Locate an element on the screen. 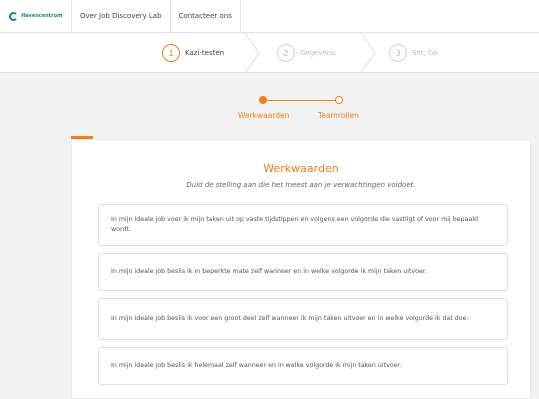  step-number: 3 is located at coordinates (398, 53).